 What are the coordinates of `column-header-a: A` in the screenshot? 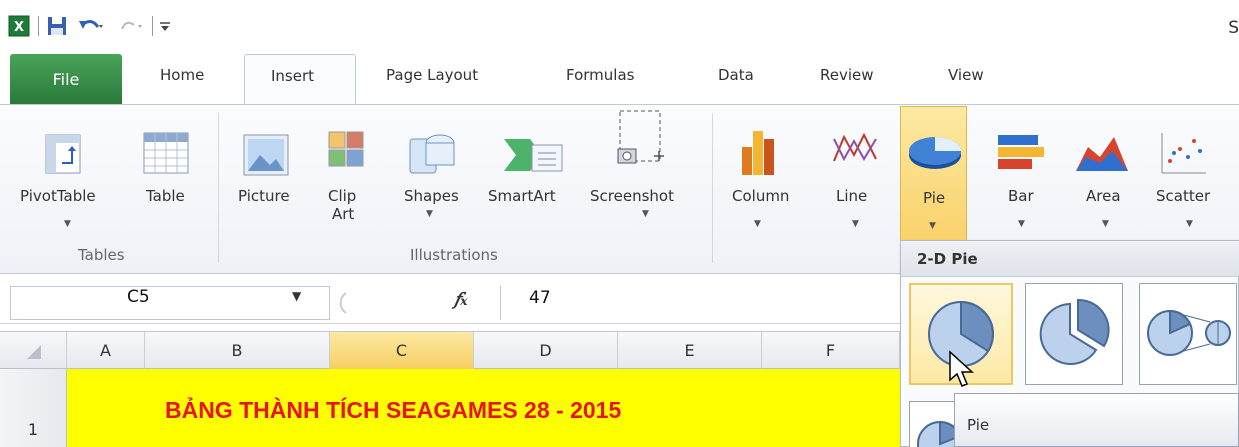 It's located at (106, 350).